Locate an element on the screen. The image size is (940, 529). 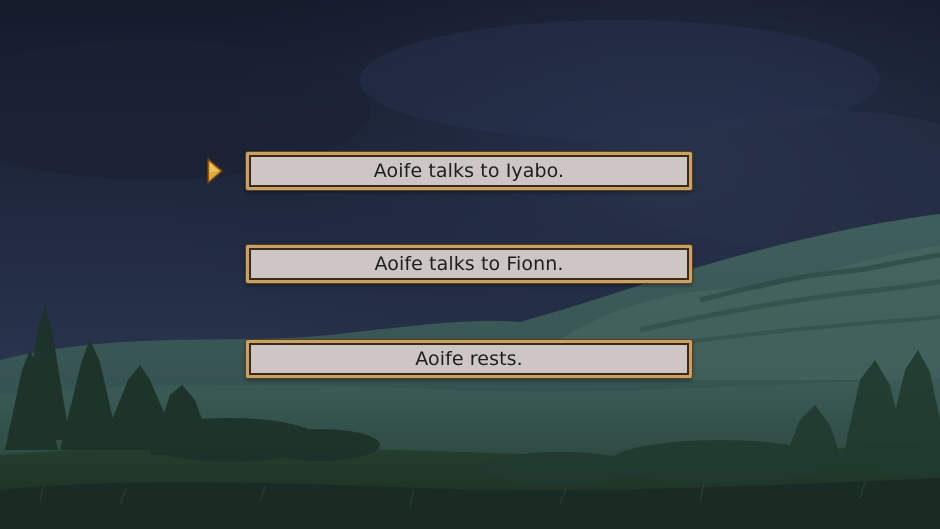
choice-button-rest: Aoife rests. is located at coordinates (469, 359).